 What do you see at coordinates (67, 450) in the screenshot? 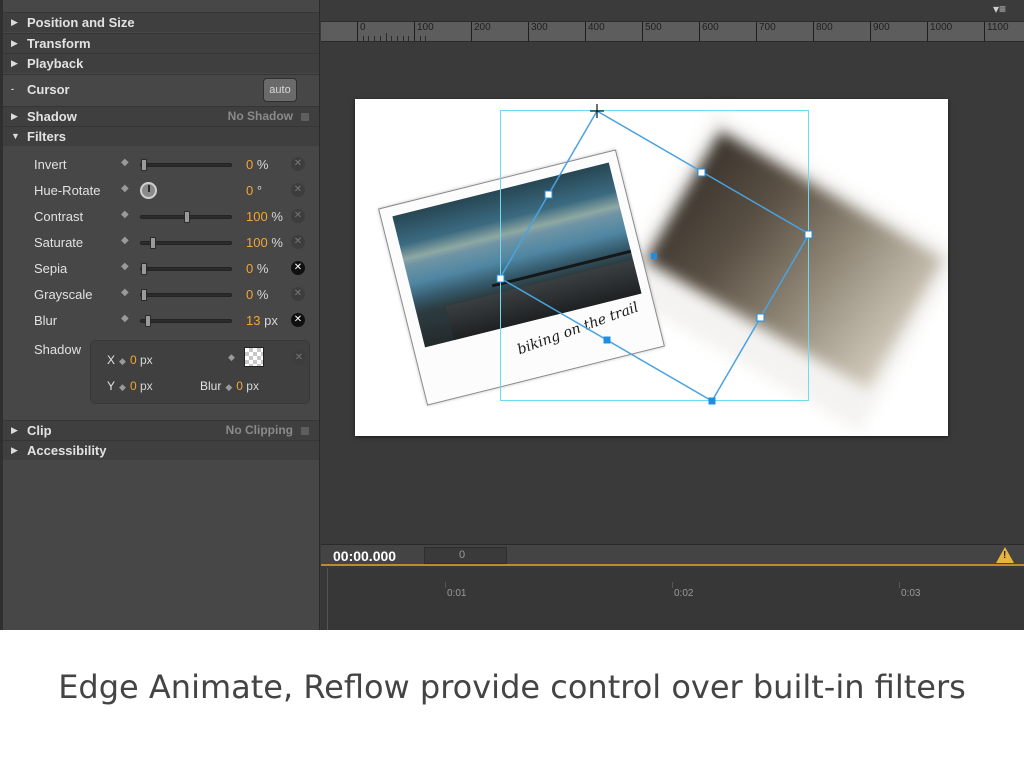
I see `section-label: Accessibility` at bounding box center [67, 450].